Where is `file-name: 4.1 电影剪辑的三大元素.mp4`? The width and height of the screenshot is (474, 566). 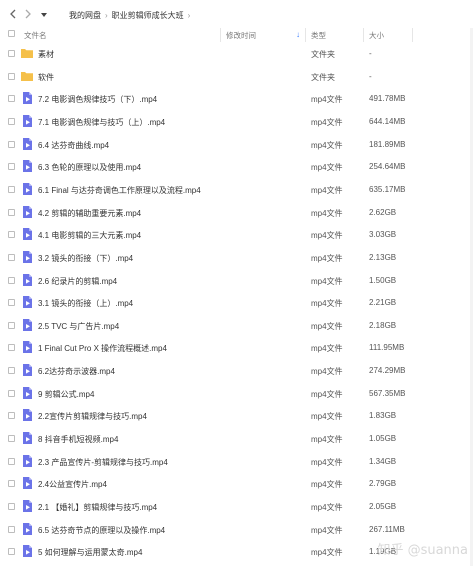 file-name: 4.1 电影剪辑的三大元素.mp4 is located at coordinates (89, 235).